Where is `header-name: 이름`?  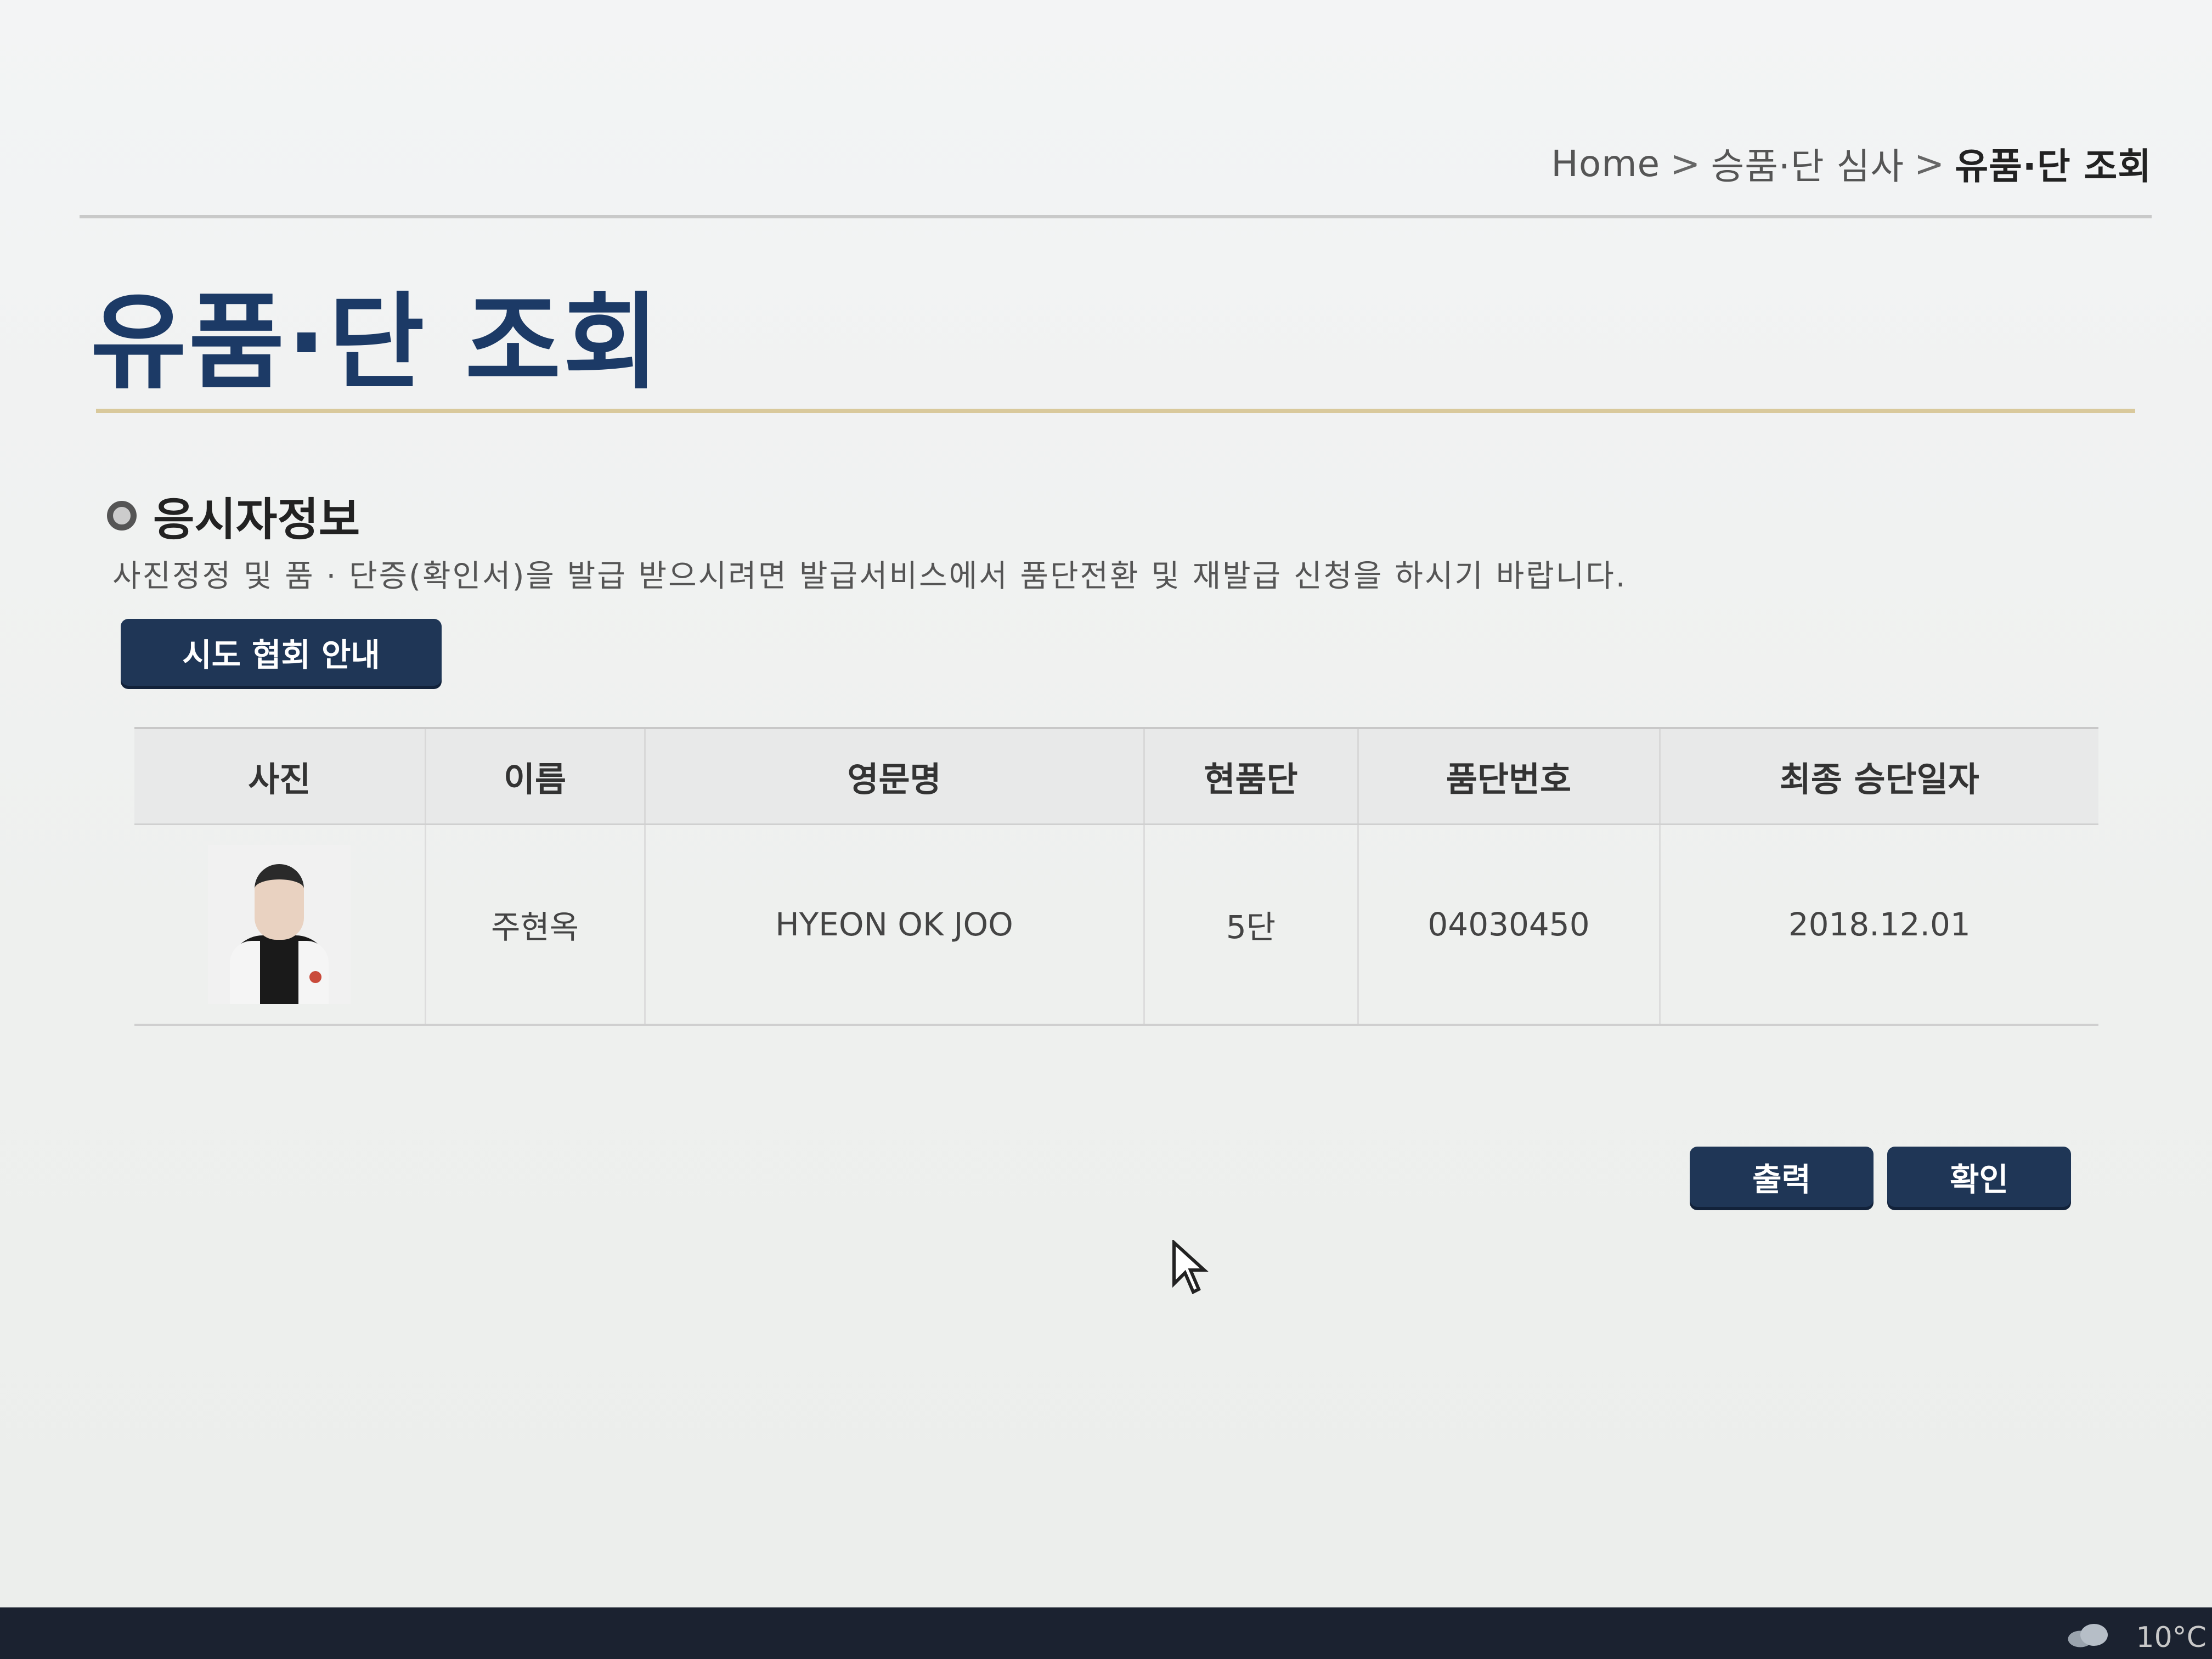
header-name: 이름 is located at coordinates (534, 776).